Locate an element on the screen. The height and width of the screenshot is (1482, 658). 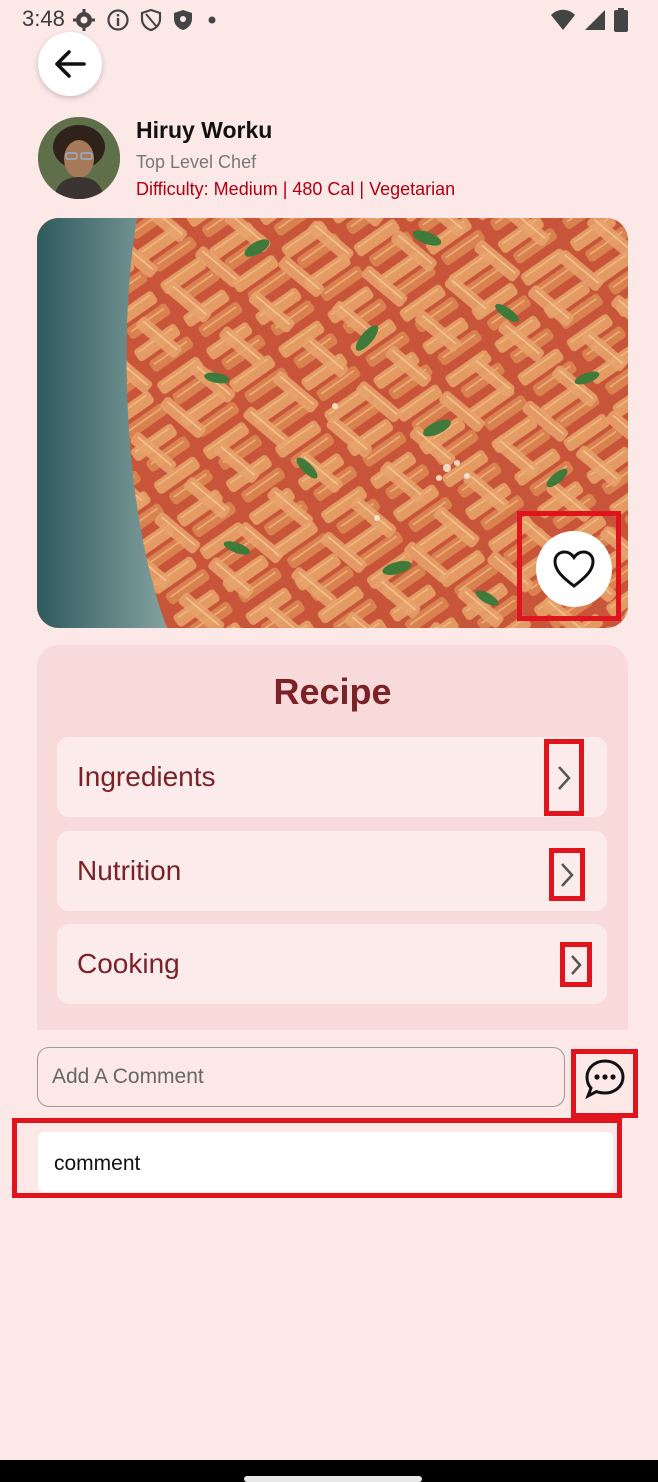
cooking-chevron-button is located at coordinates (576, 964).